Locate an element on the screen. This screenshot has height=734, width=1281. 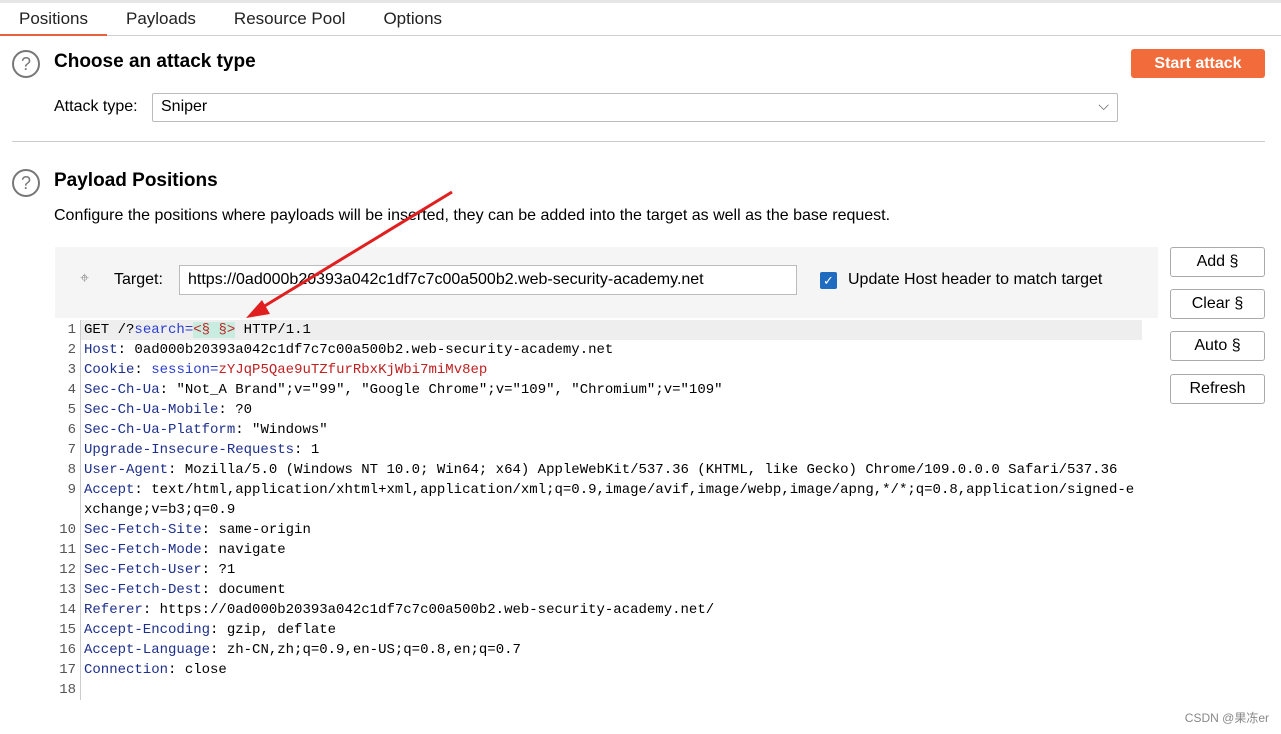
annotation-arrow is located at coordinates (349, 254).